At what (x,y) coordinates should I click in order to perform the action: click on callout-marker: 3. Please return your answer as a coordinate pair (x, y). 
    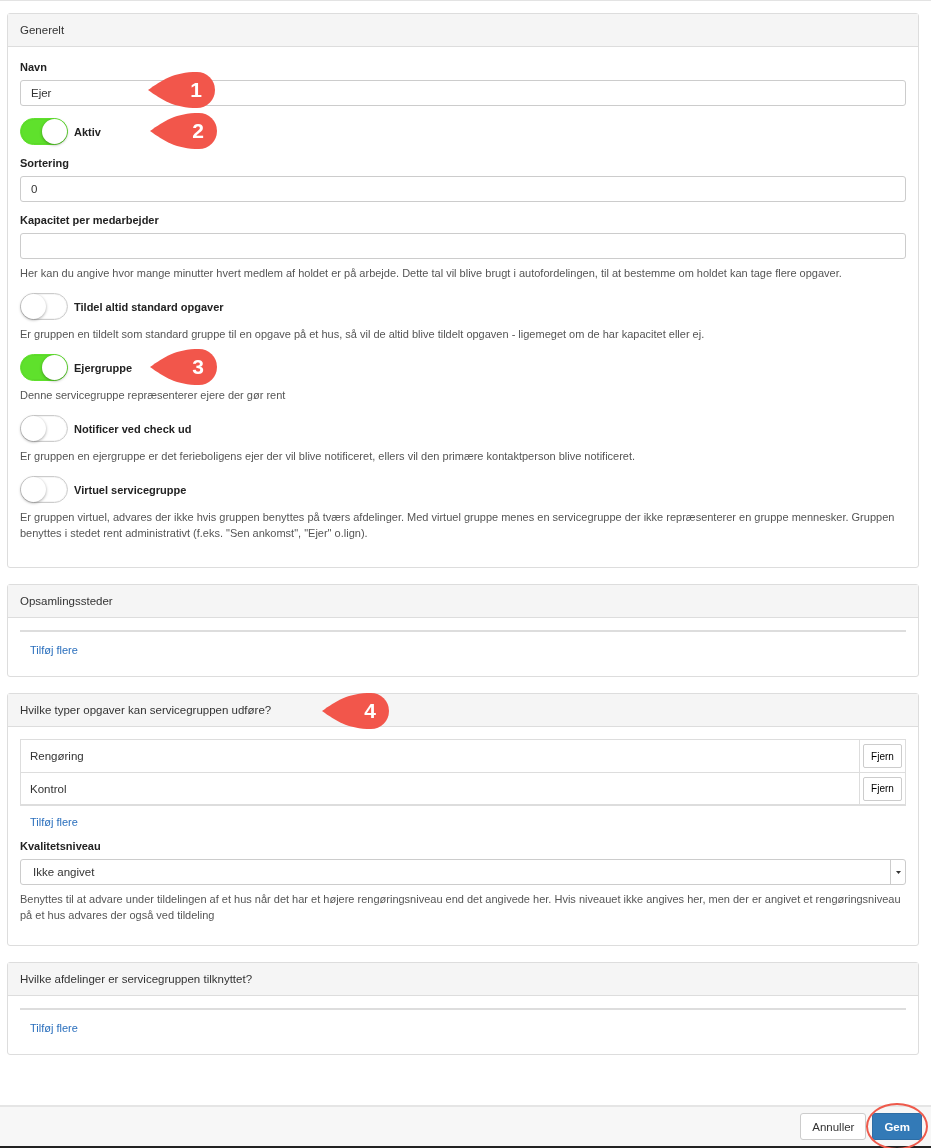
    Looking at the image, I should click on (184, 367).